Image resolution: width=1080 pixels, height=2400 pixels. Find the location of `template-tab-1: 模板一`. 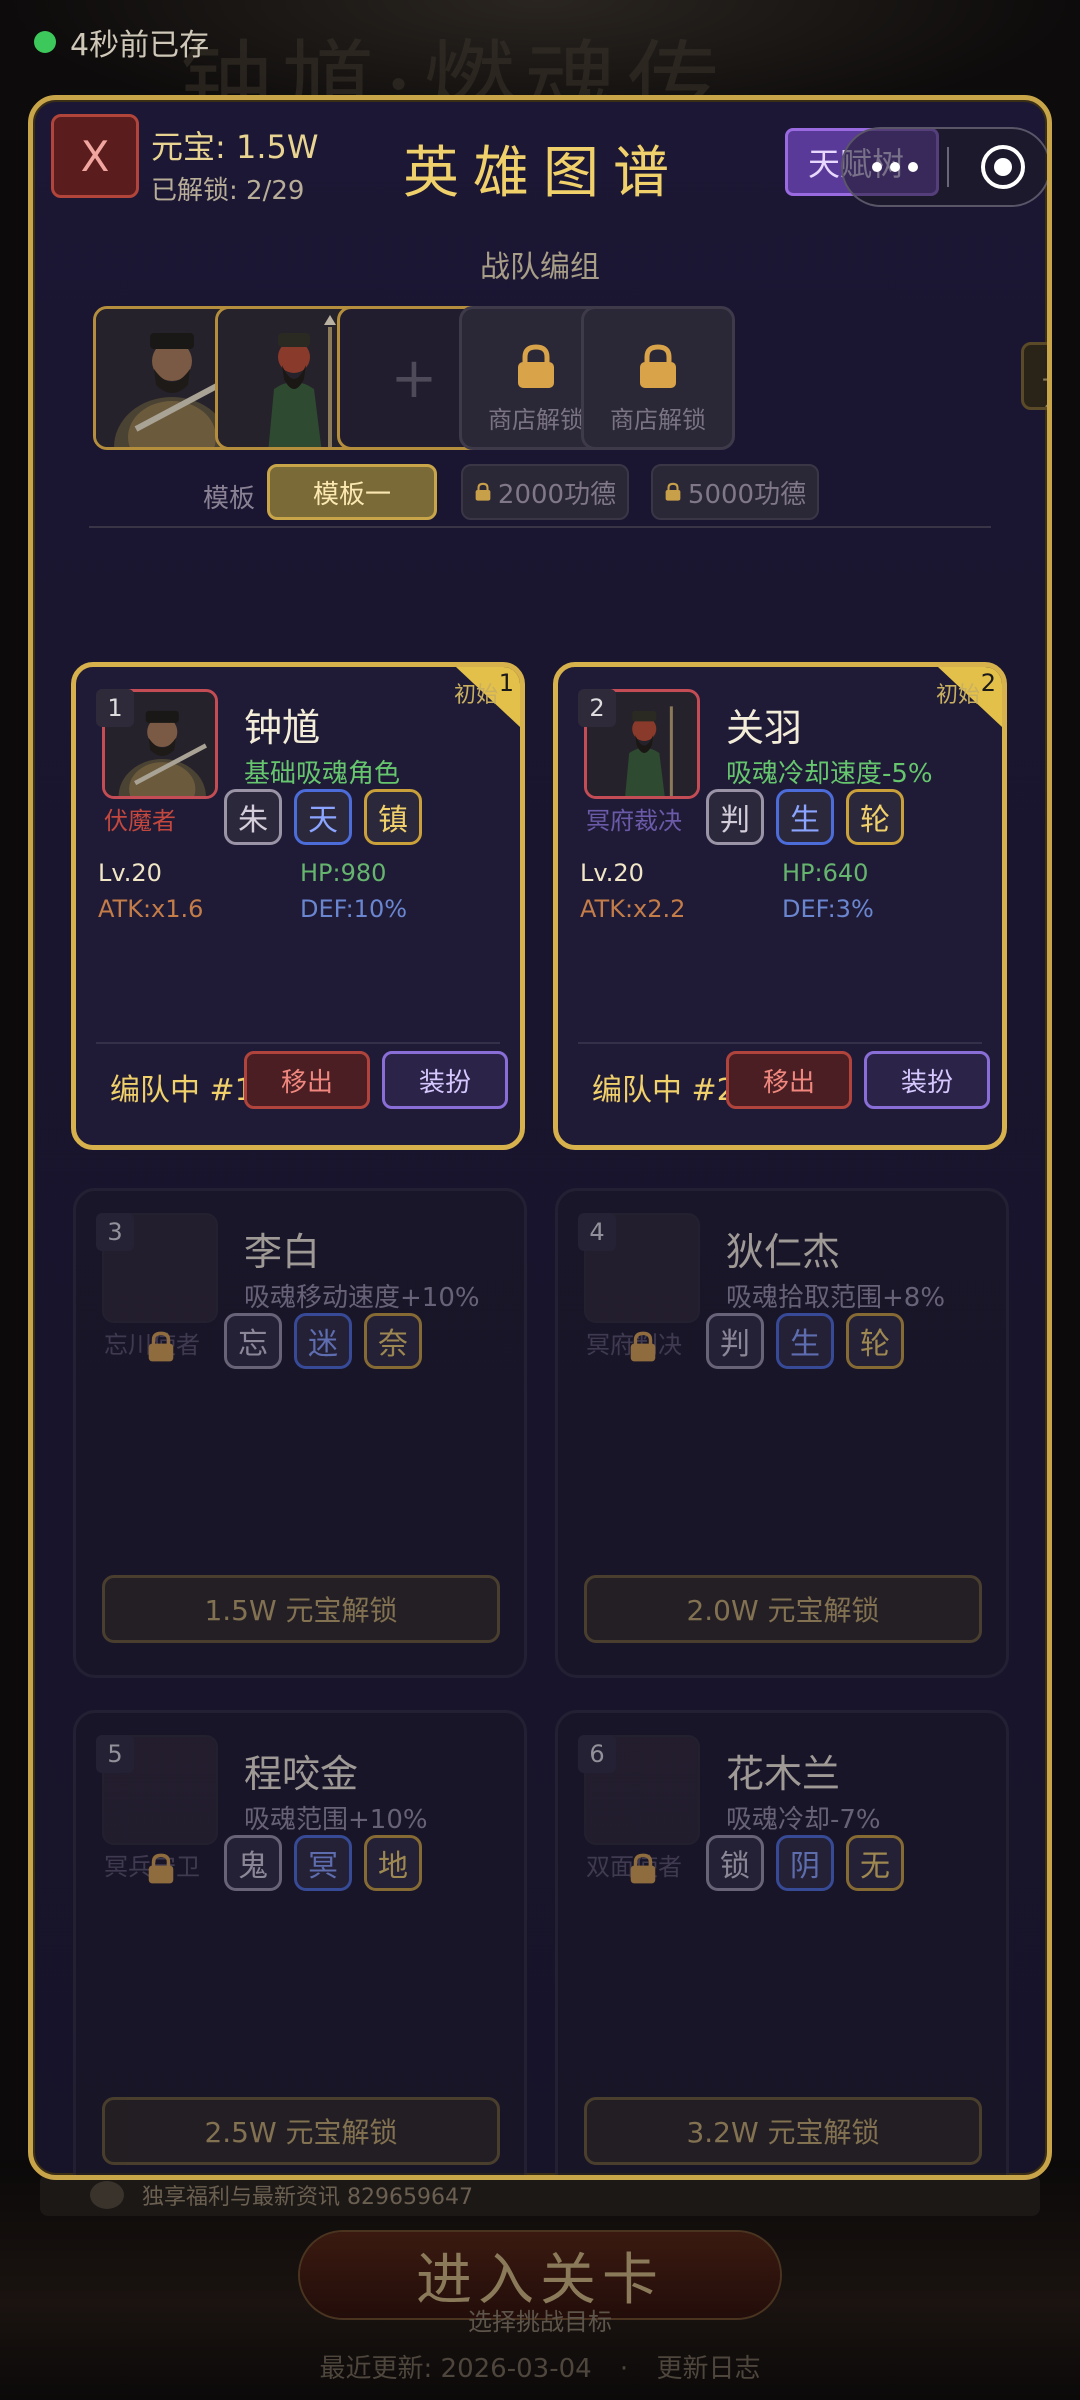

template-tab-1: 模板一 is located at coordinates (352, 492).